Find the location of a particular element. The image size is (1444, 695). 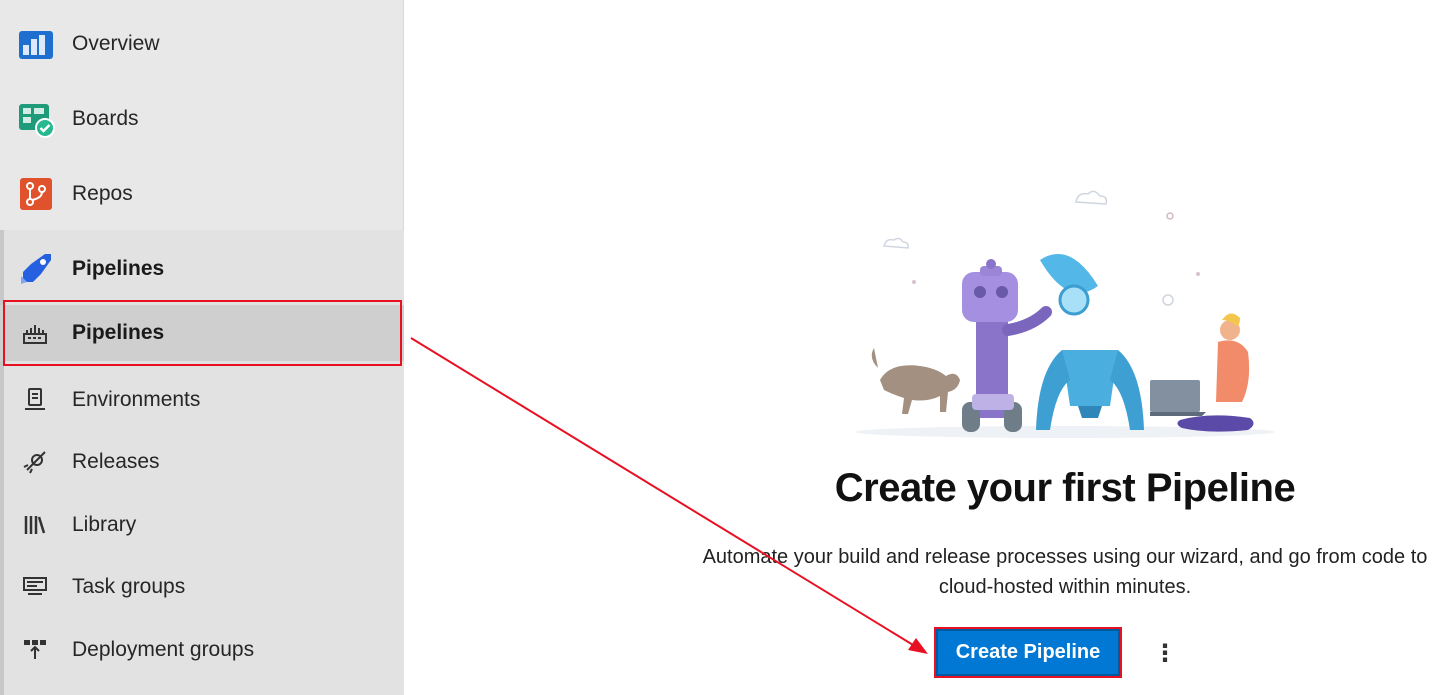

sidebar-item-label: Deployment groups is located at coordinates (163, 649).